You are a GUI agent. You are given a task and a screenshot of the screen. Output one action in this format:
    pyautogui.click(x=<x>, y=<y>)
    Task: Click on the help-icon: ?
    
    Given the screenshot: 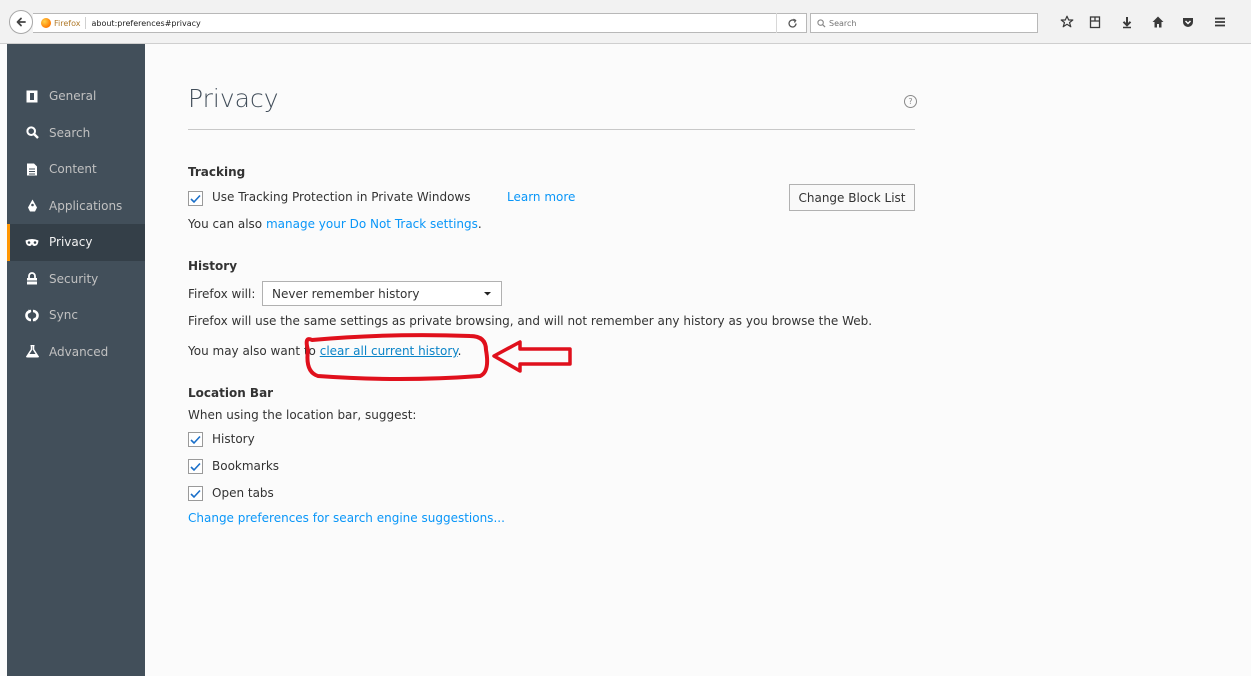 What is the action you would take?
    pyautogui.click(x=910, y=101)
    